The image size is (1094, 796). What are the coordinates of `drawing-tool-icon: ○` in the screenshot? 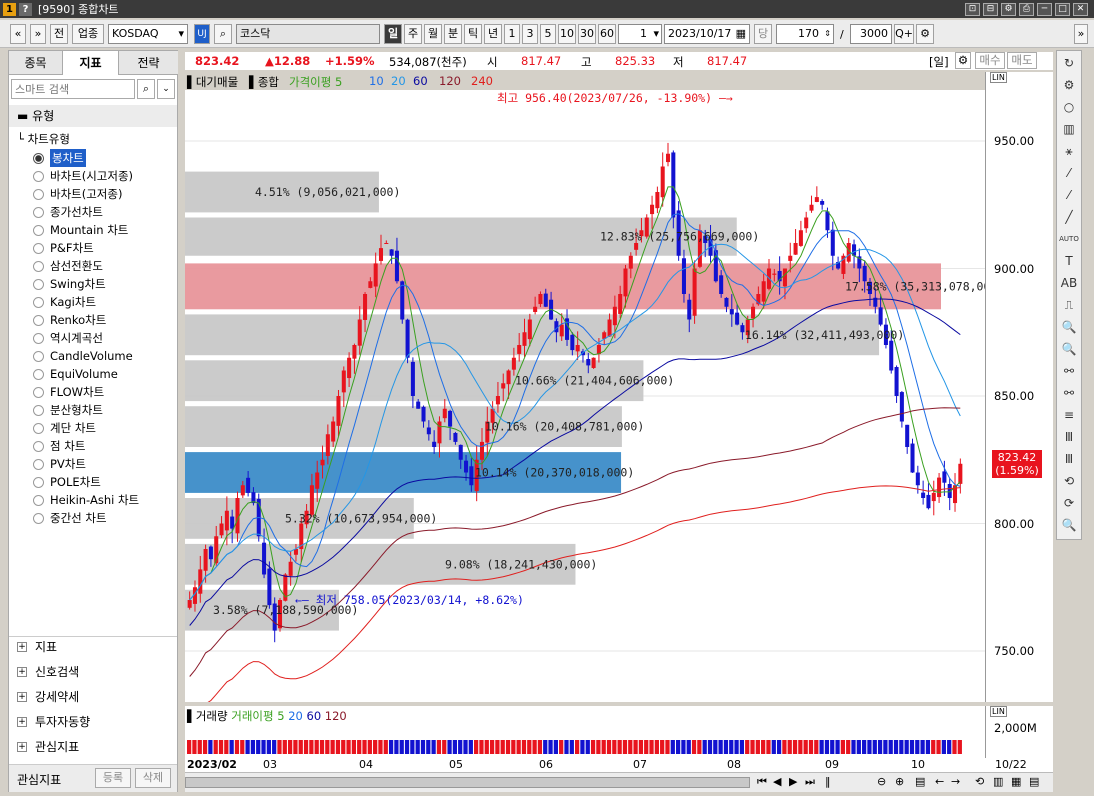 It's located at (1069, 107).